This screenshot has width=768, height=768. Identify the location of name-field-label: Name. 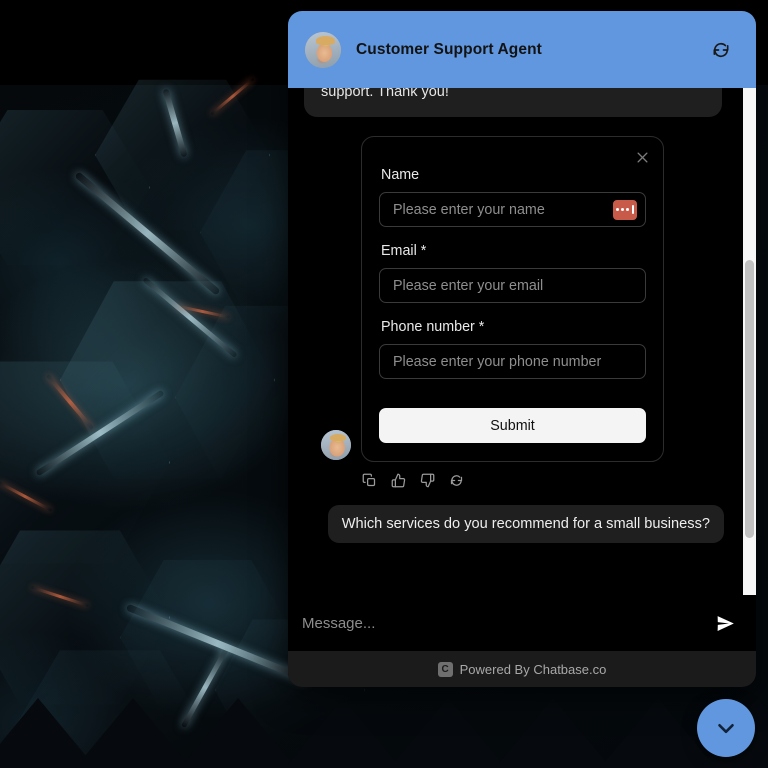
(400, 175).